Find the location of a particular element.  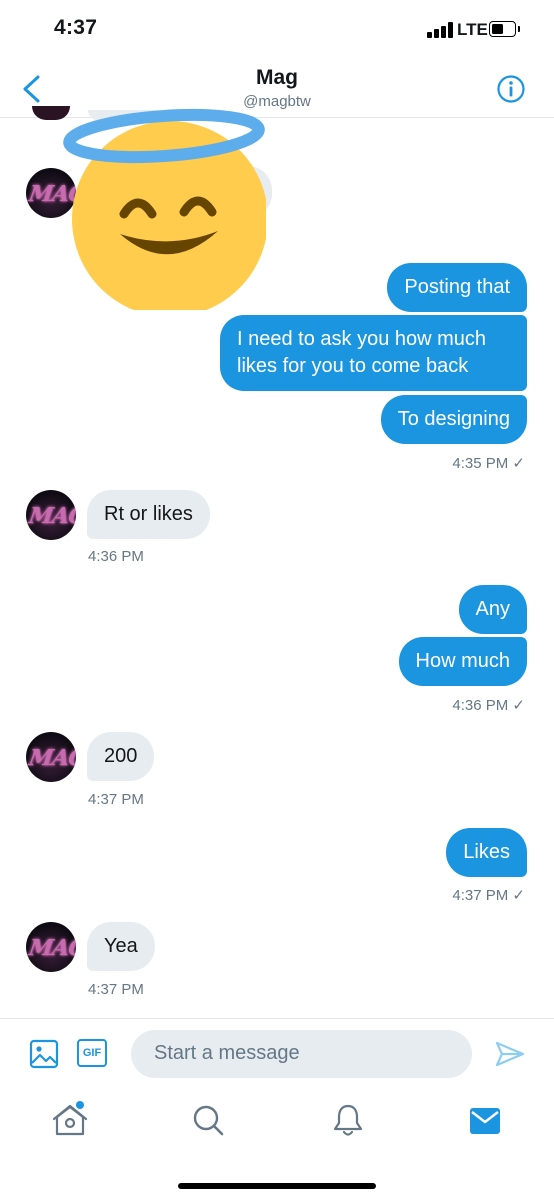

message-bubble-incoming: Yea is located at coordinates (121, 946).